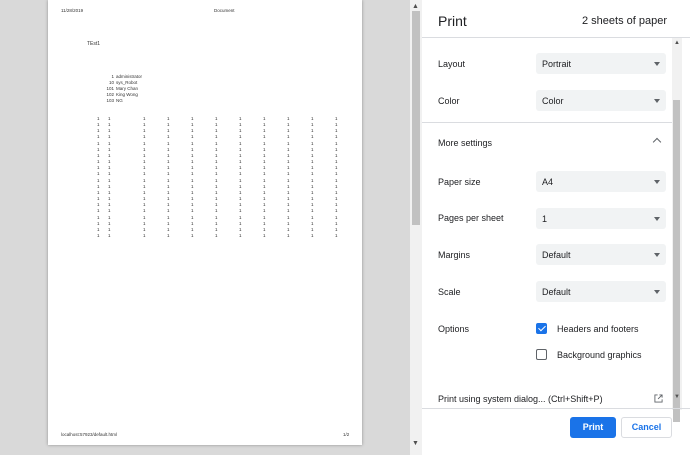 Image resolution: width=690 pixels, height=455 pixels. Describe the element at coordinates (601, 181) in the screenshot. I see `paper-size-select: A4` at that location.